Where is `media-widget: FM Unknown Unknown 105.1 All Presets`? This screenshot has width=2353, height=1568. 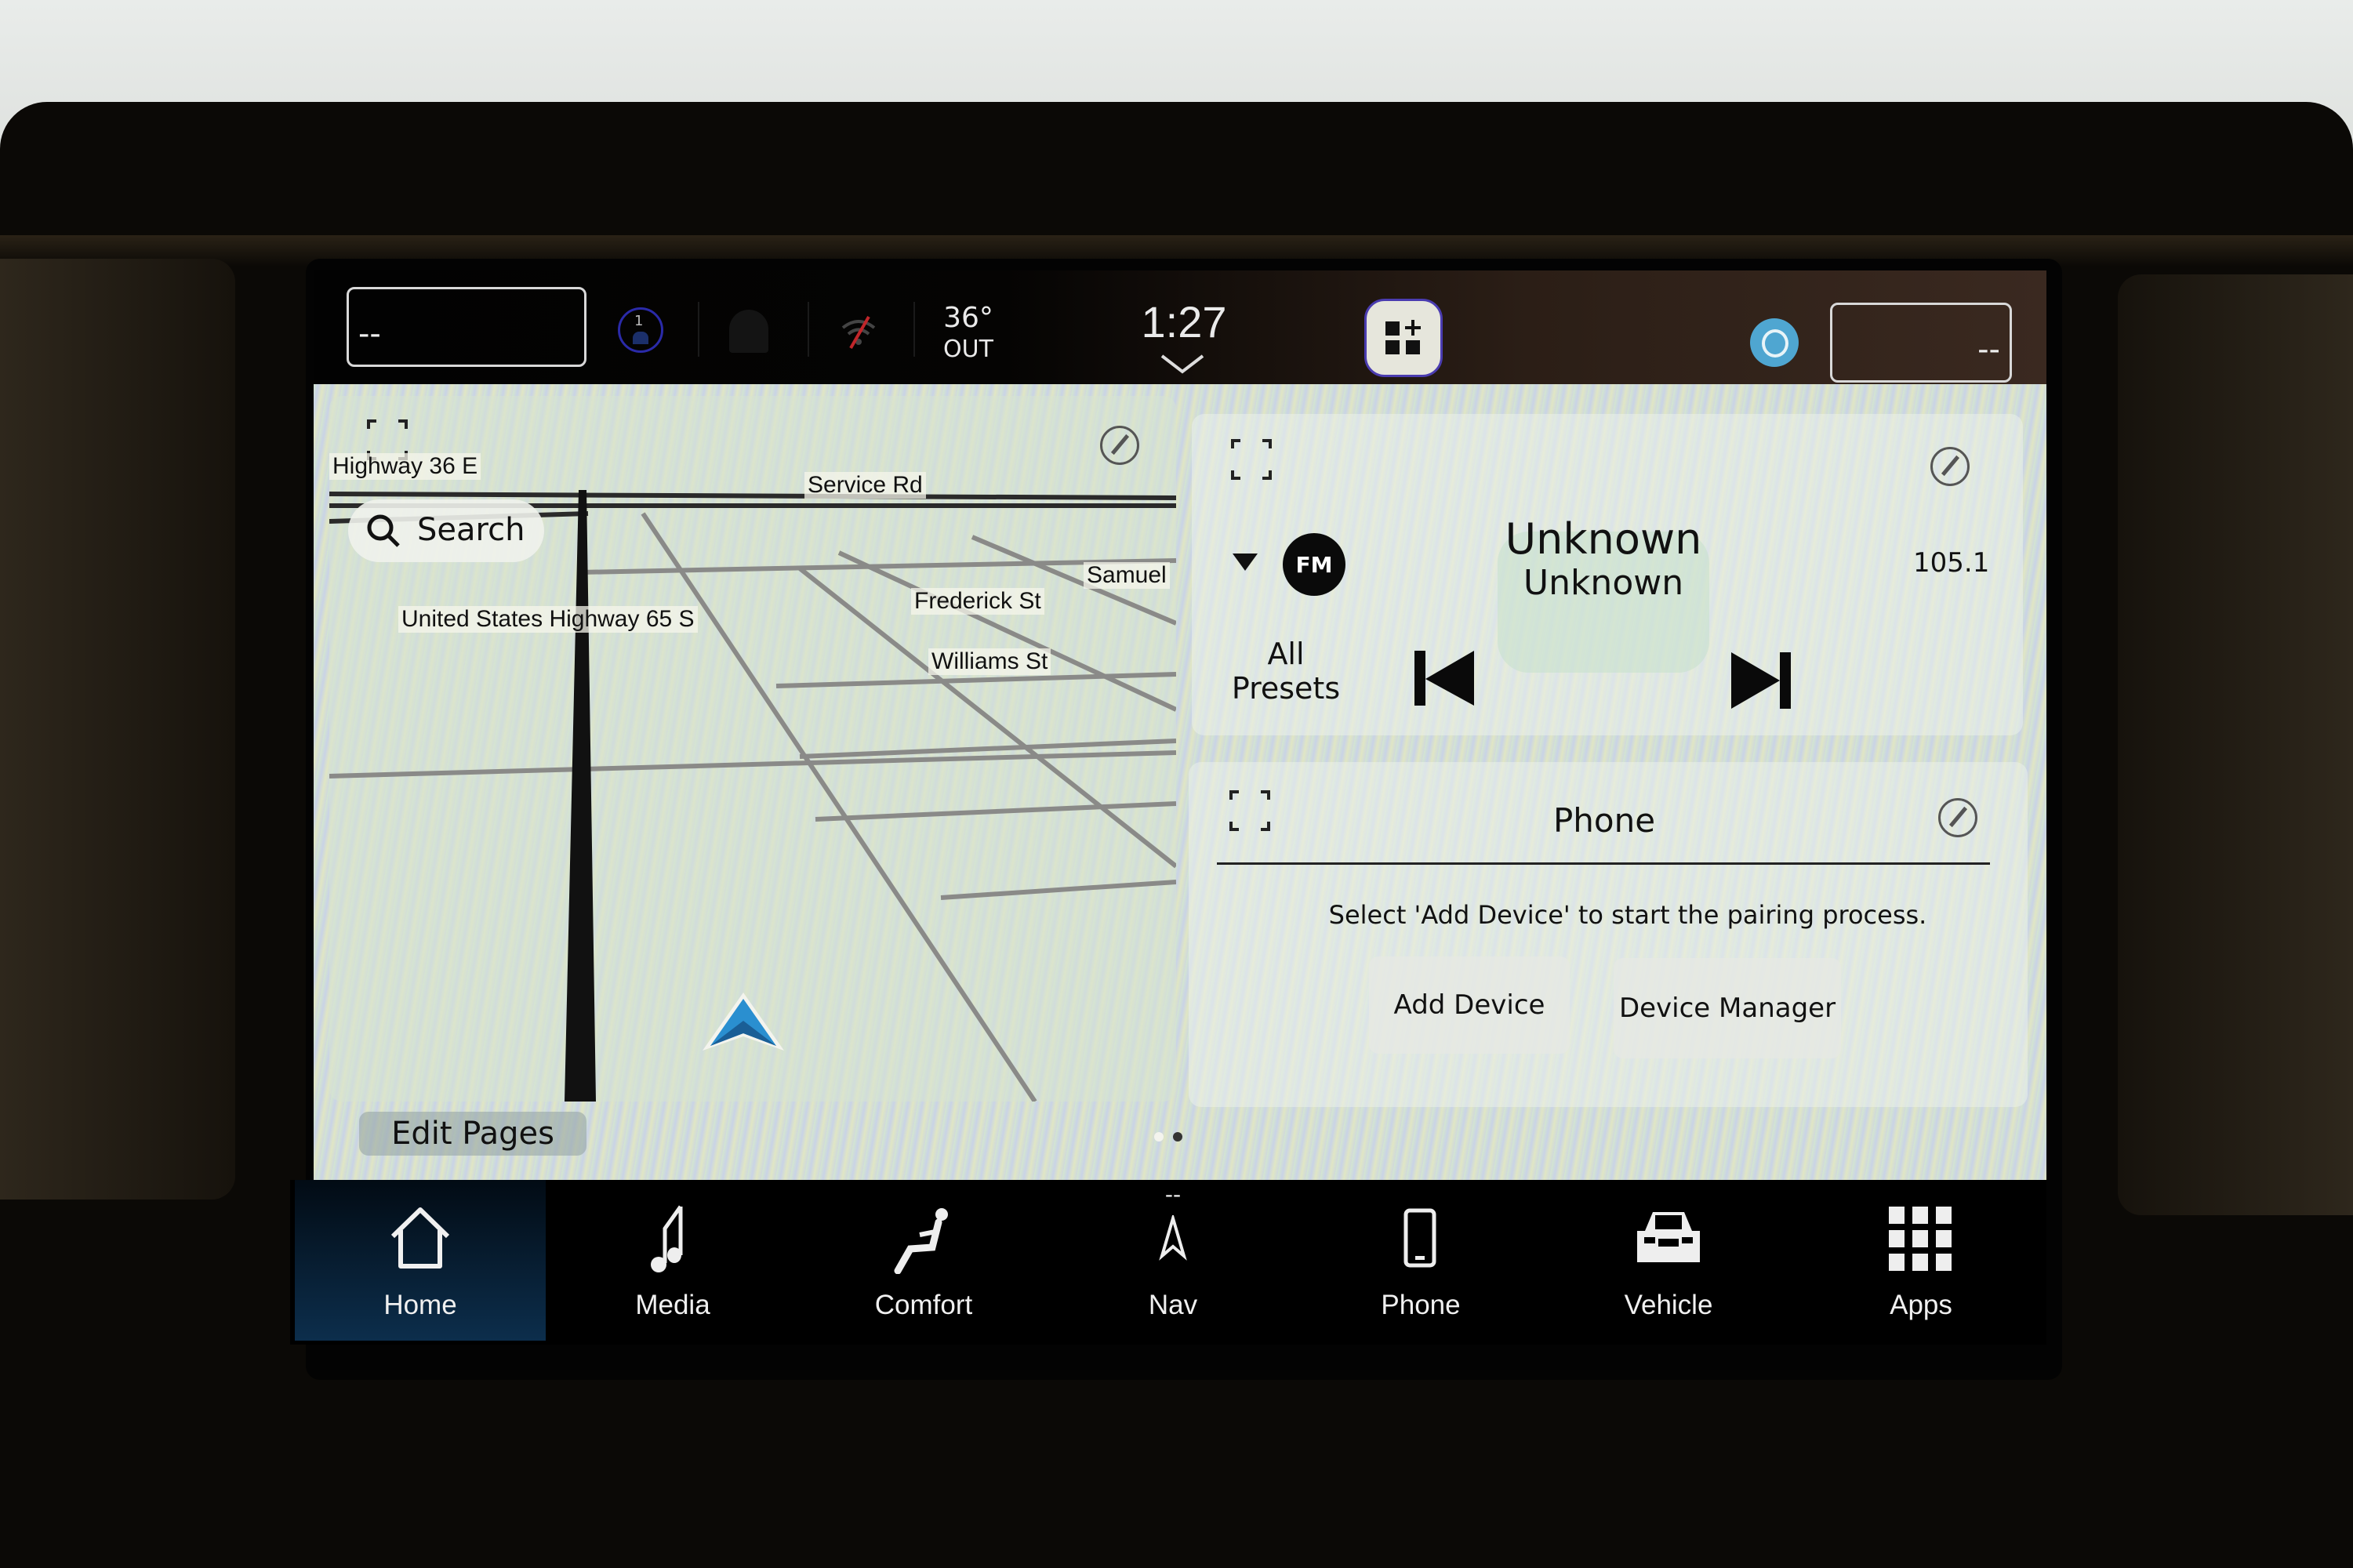
media-widget: FM Unknown Unknown 105.1 All Presets is located at coordinates (1607, 574).